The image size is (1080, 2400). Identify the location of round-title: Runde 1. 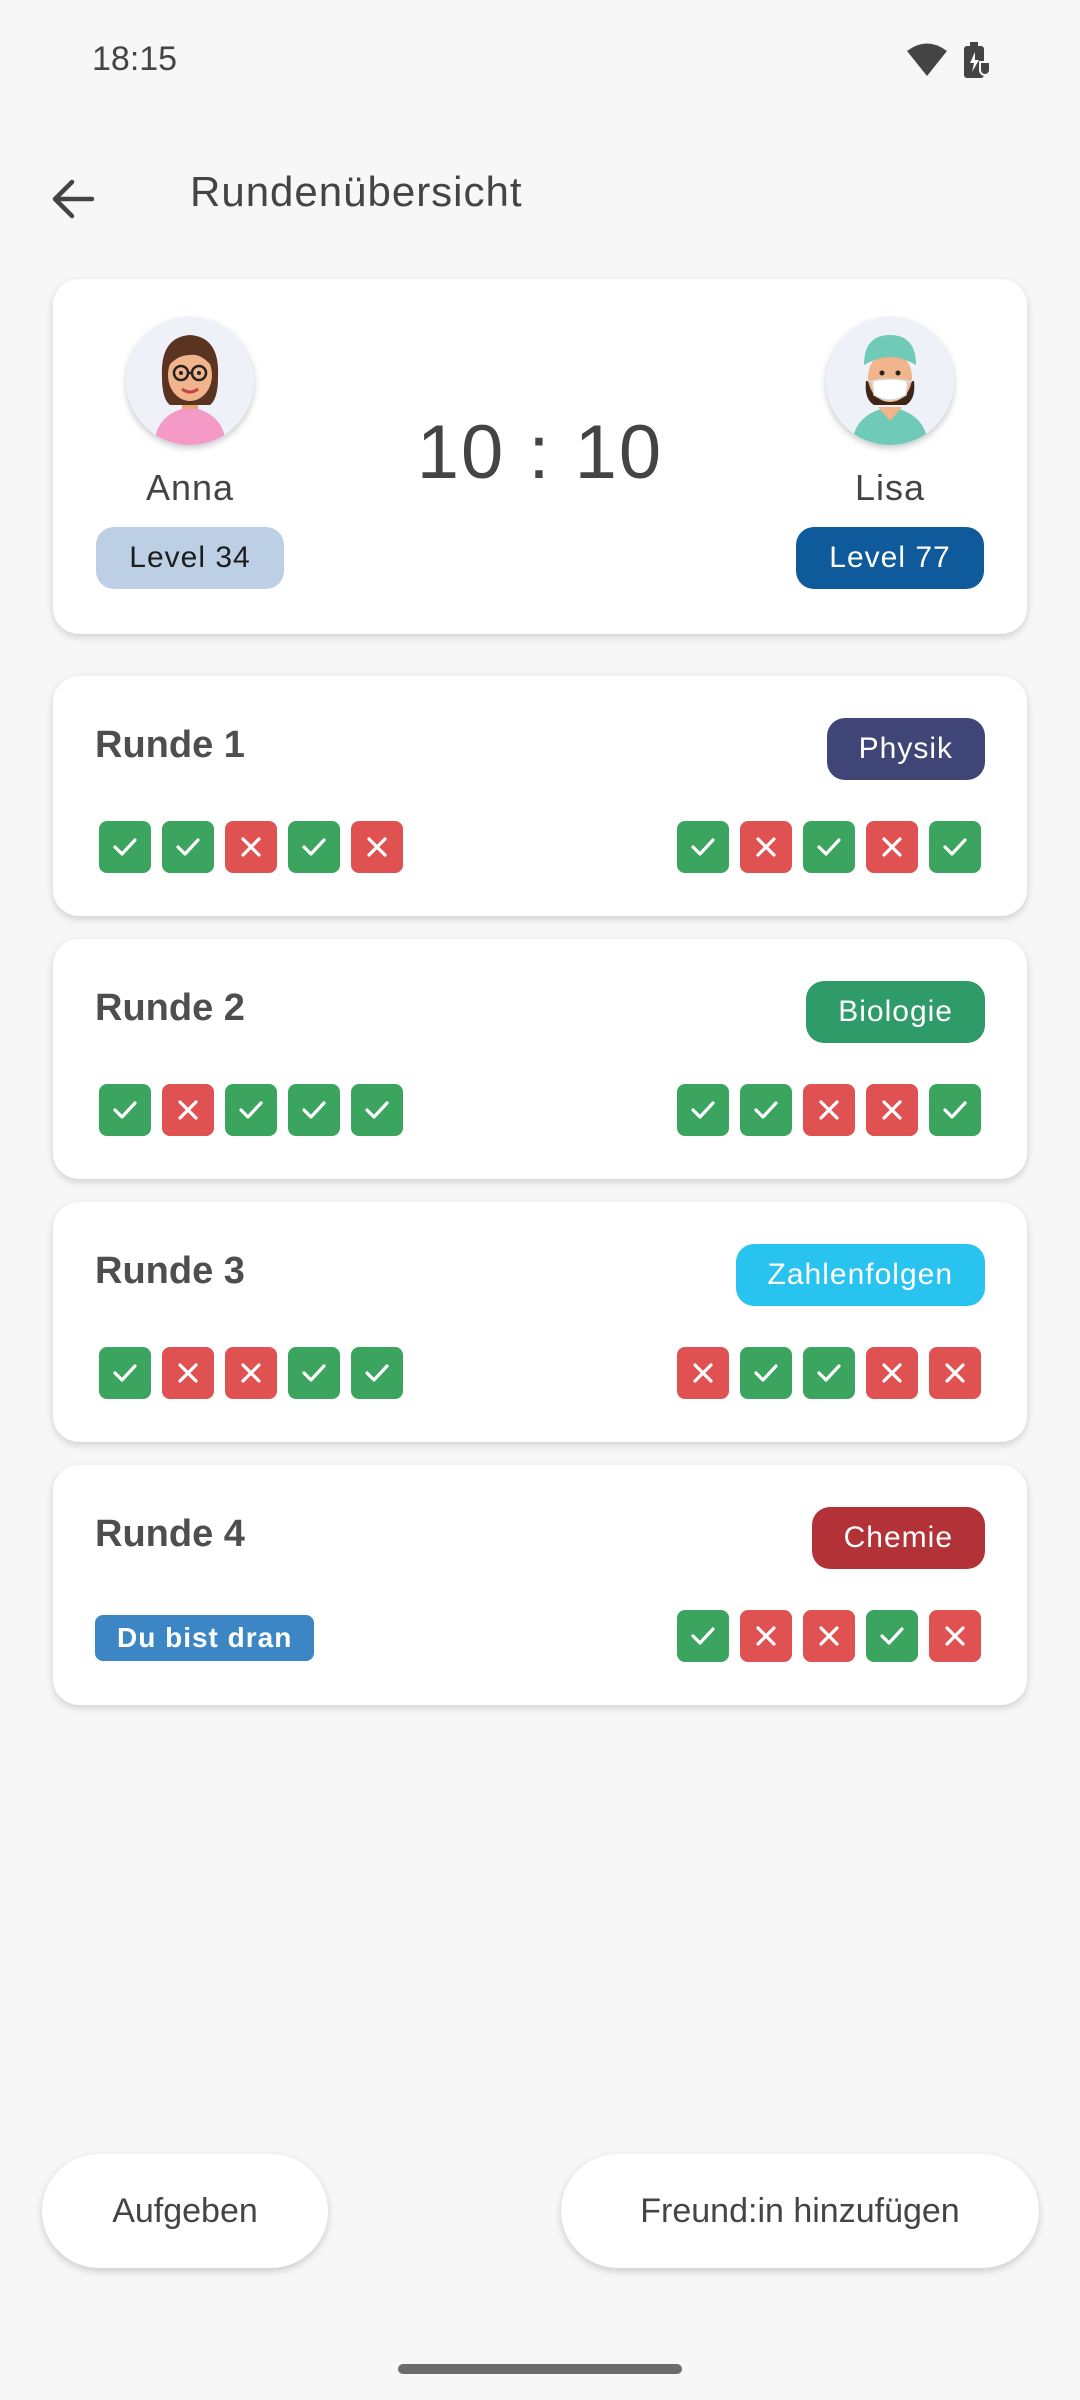
(170, 745).